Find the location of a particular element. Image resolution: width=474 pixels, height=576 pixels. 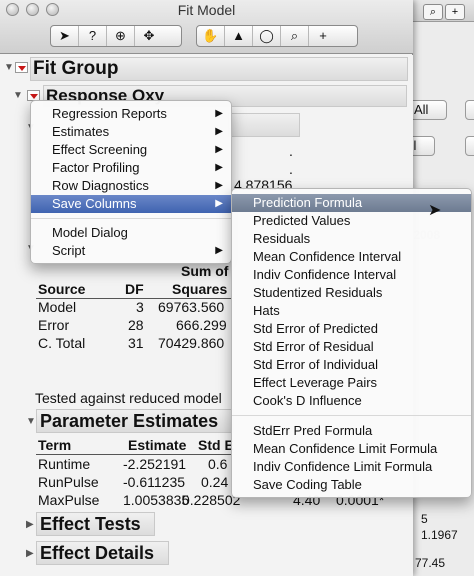

tool-group-1: ➤ ? ⊕ ✥ is located at coordinates (116, 36).